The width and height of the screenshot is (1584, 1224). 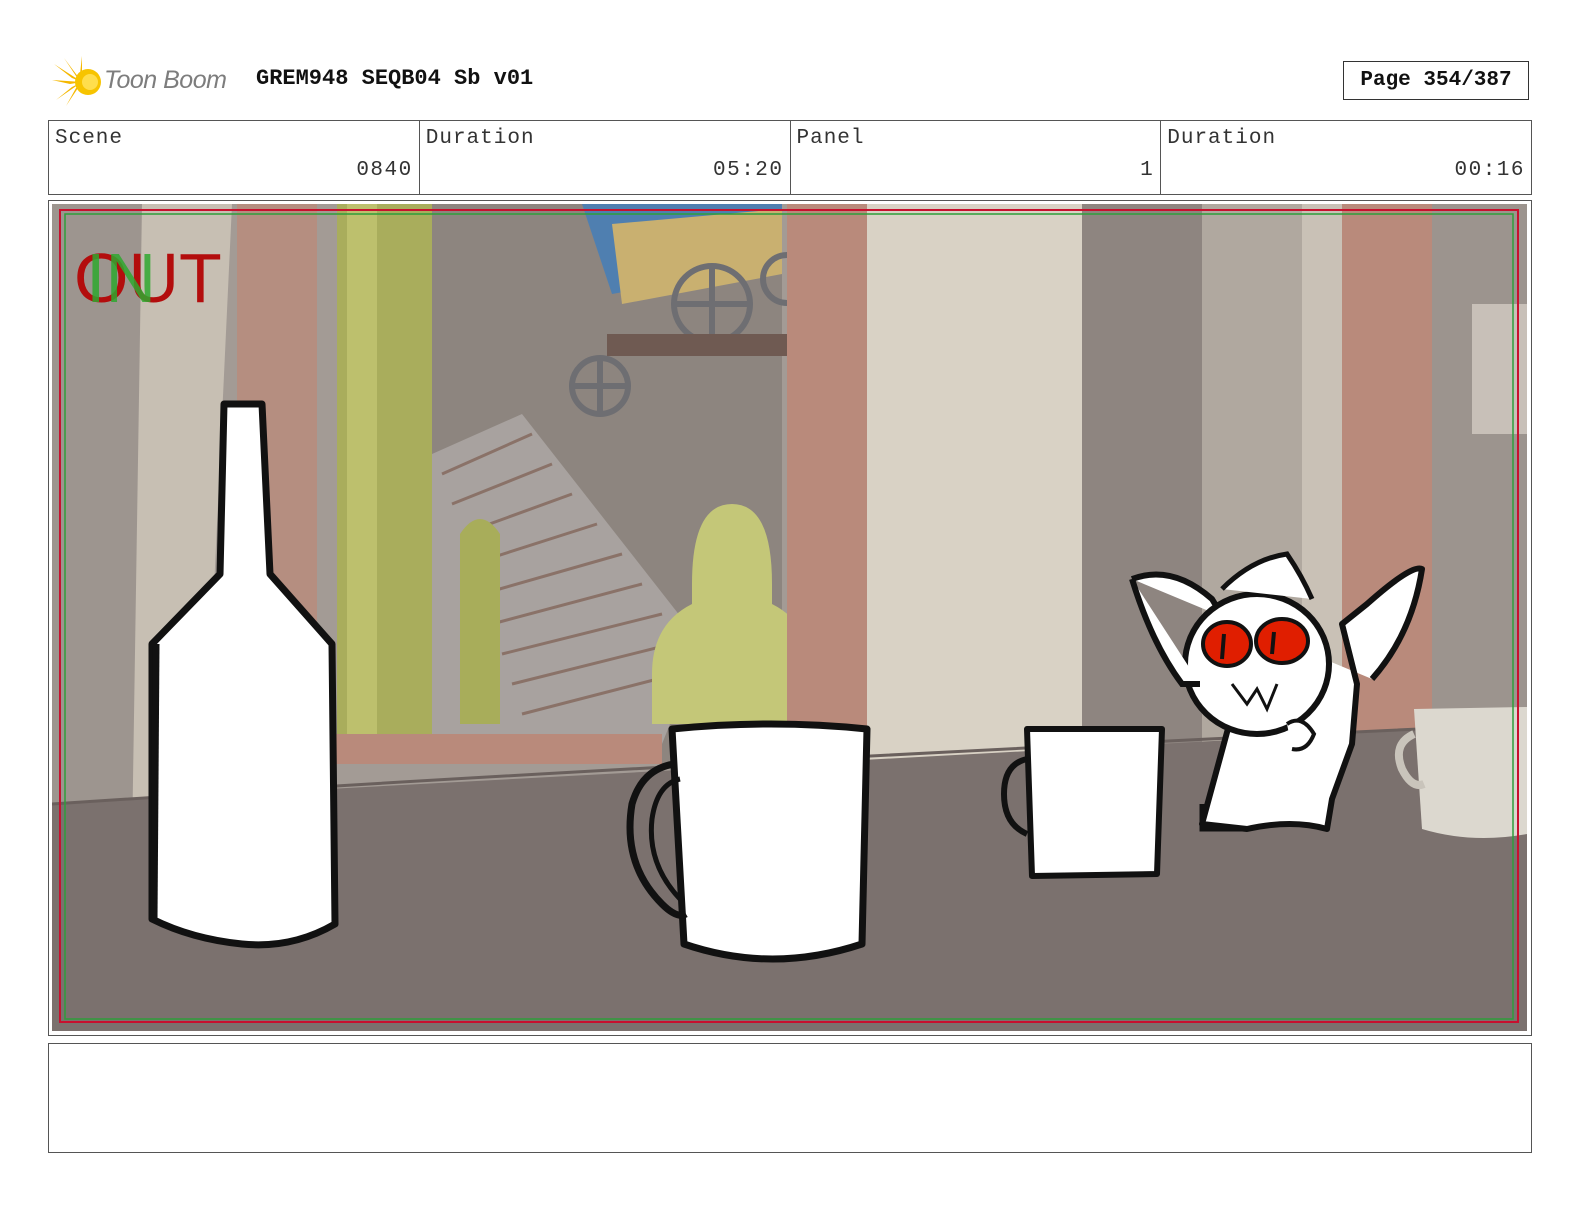 What do you see at coordinates (165, 80) in the screenshot?
I see `brand-name: Toon Boom` at bounding box center [165, 80].